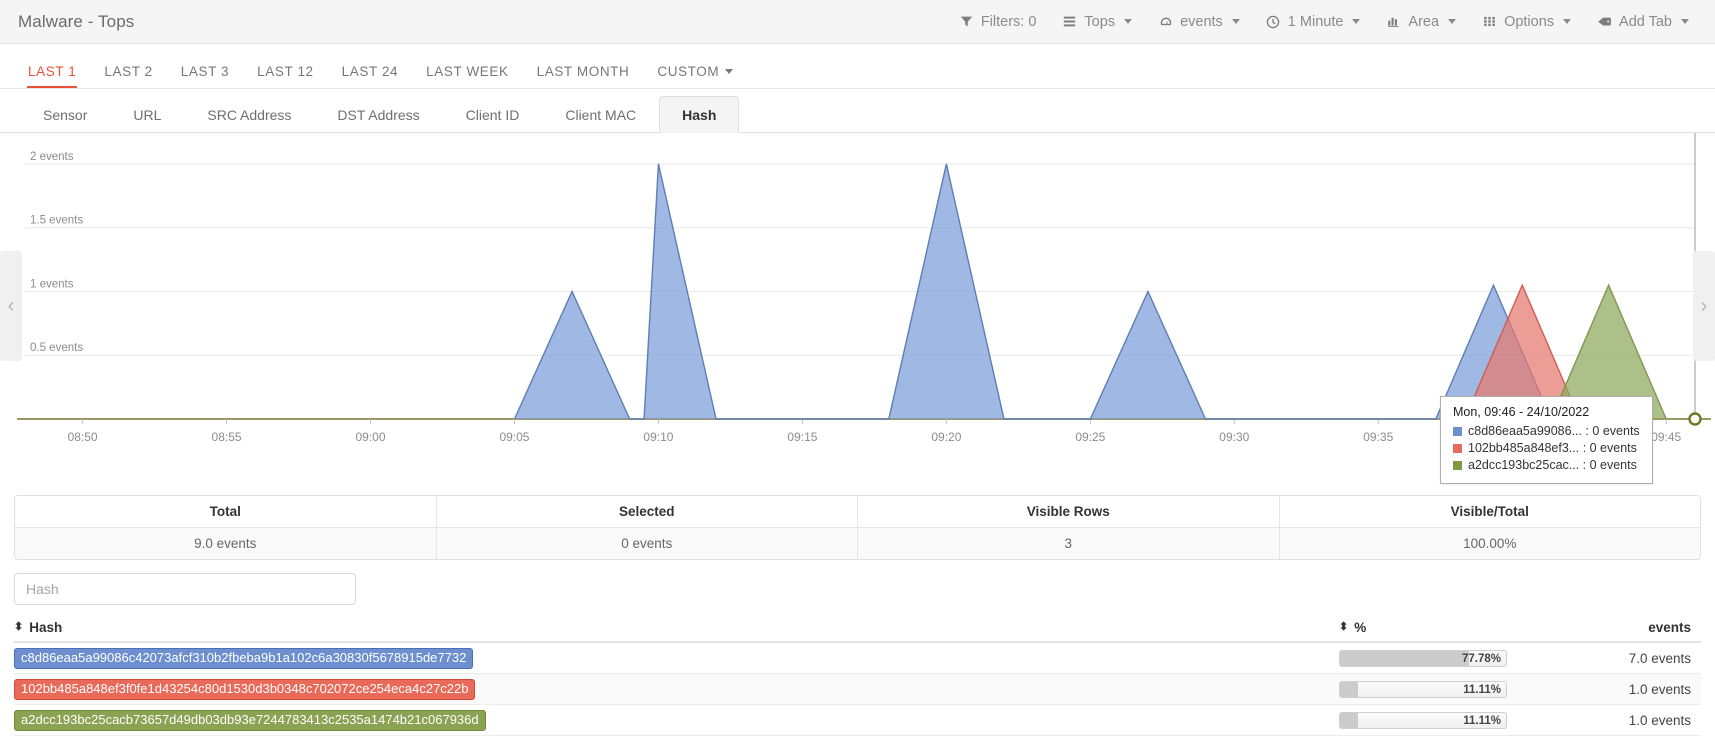 This screenshot has height=755, width=1715. Describe the element at coordinates (857, 582) in the screenshot. I see `search-container` at that location.